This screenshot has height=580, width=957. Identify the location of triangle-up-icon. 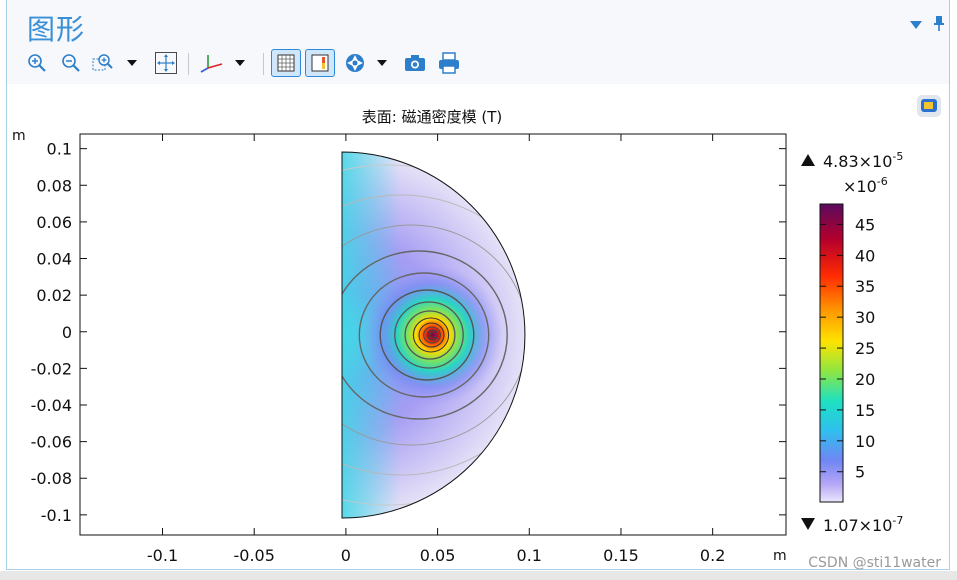
(808, 160).